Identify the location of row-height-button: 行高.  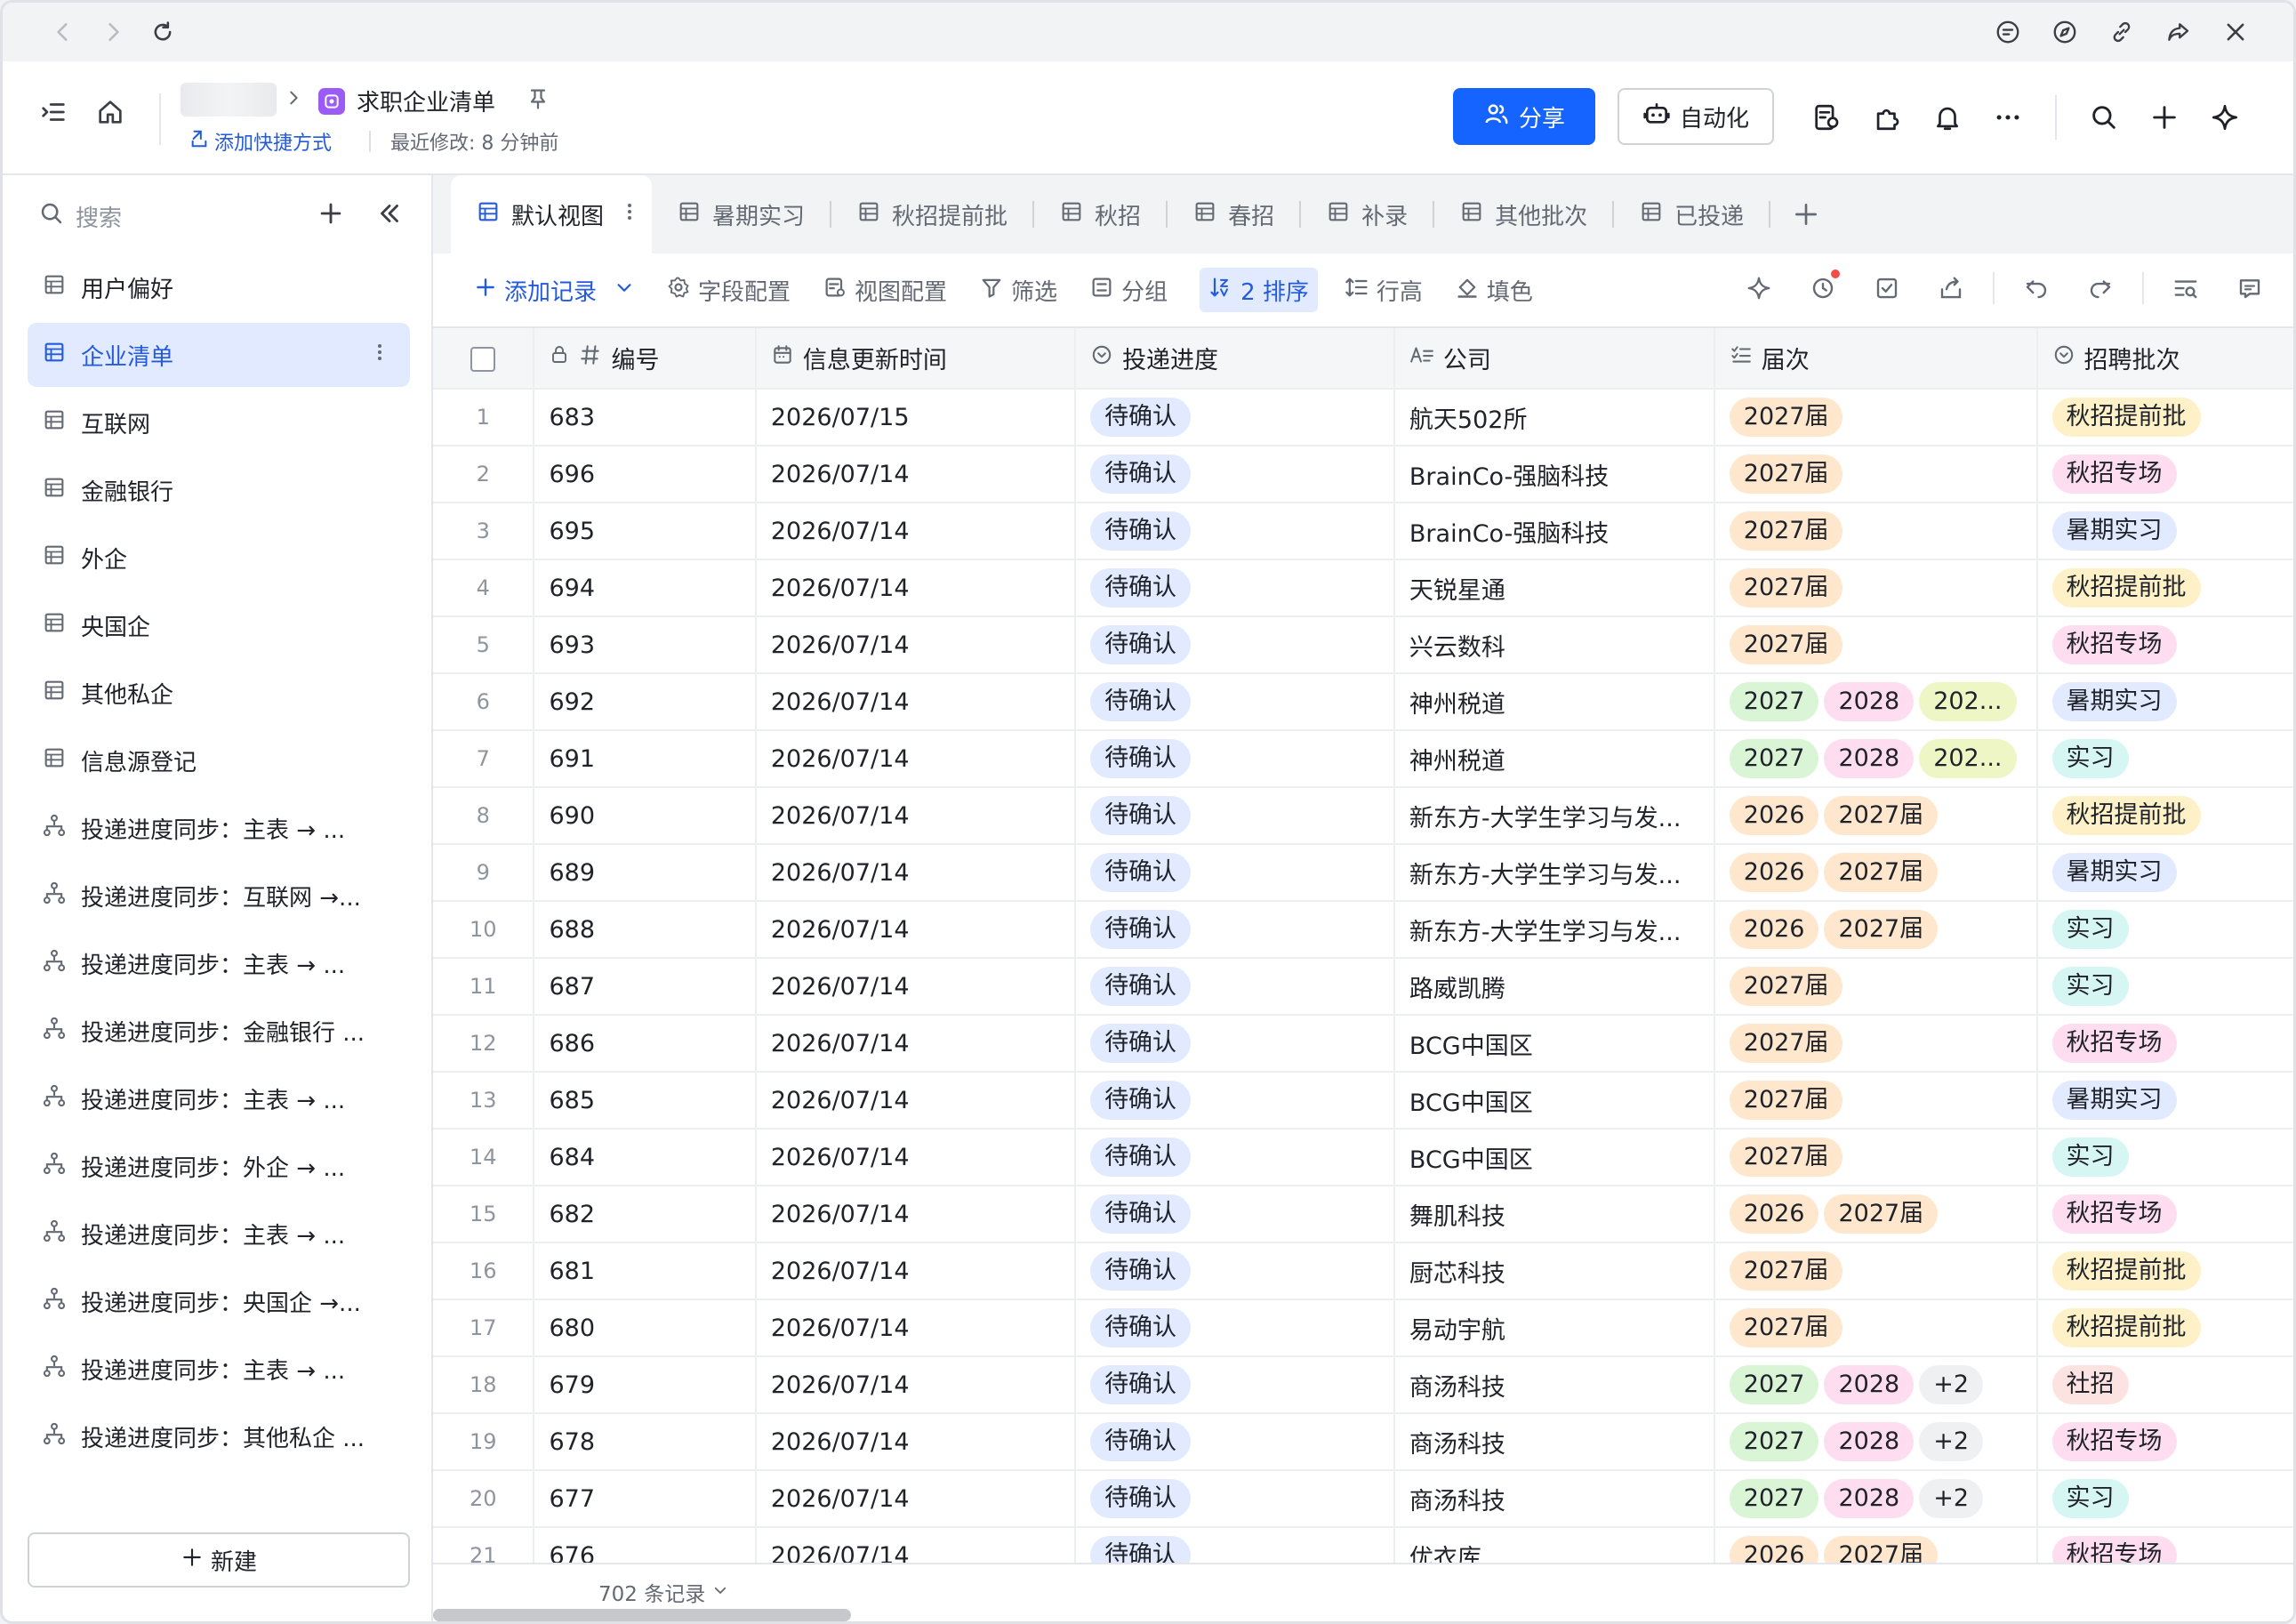
(1384, 290).